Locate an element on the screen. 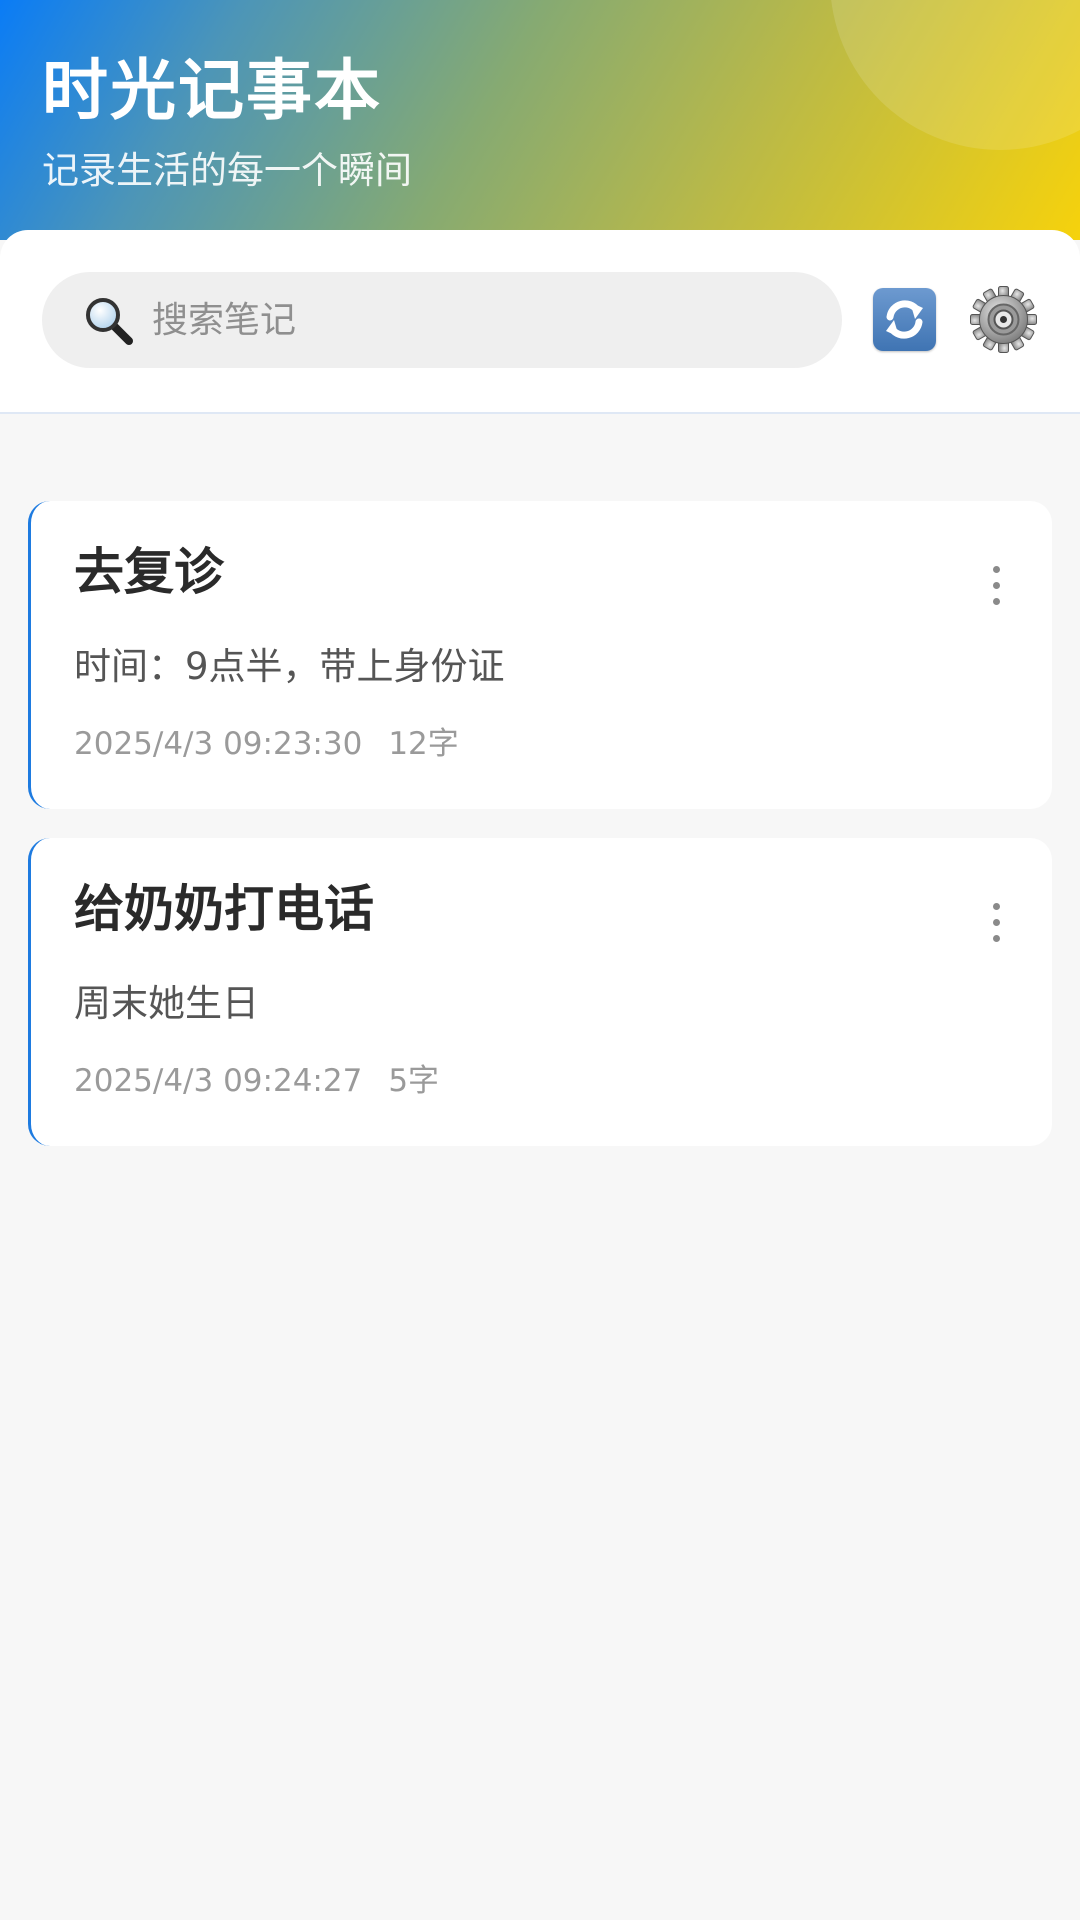  gear-icon is located at coordinates (1003, 319).